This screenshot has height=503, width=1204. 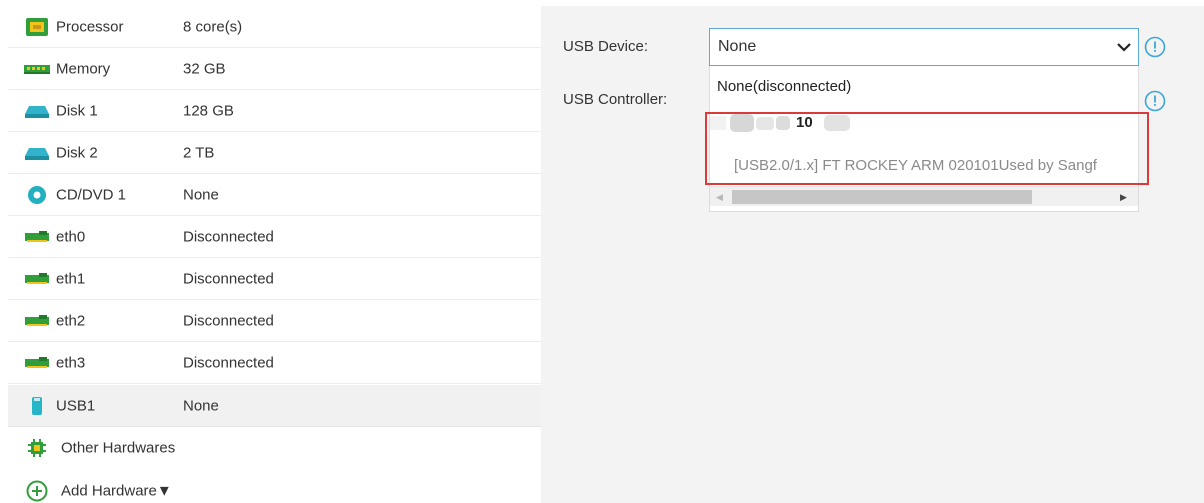 What do you see at coordinates (924, 47) in the screenshot?
I see `usb-device-select: None` at bounding box center [924, 47].